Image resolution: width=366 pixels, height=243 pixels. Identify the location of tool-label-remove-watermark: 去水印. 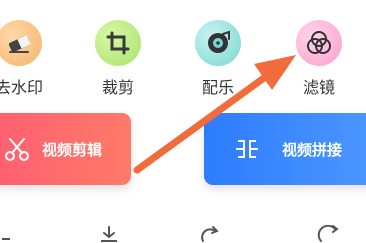
(21, 87).